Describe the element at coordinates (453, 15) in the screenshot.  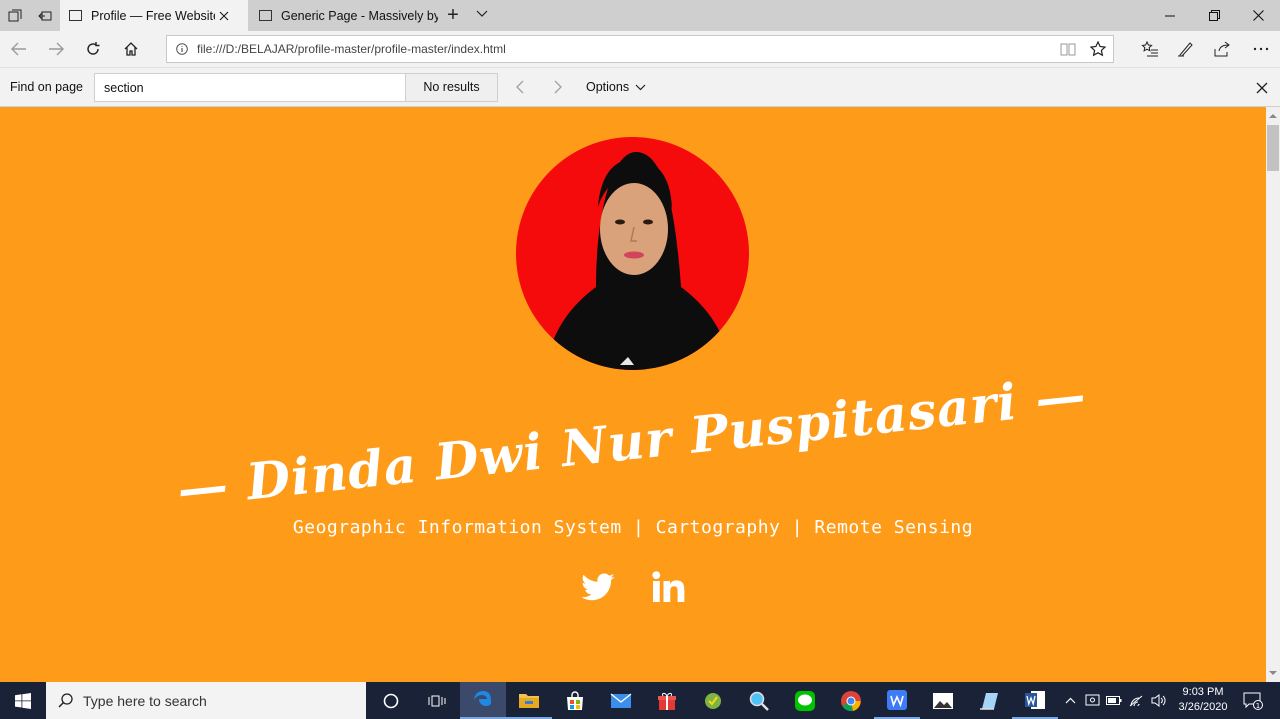
I see `new-tab-button: +` at that location.